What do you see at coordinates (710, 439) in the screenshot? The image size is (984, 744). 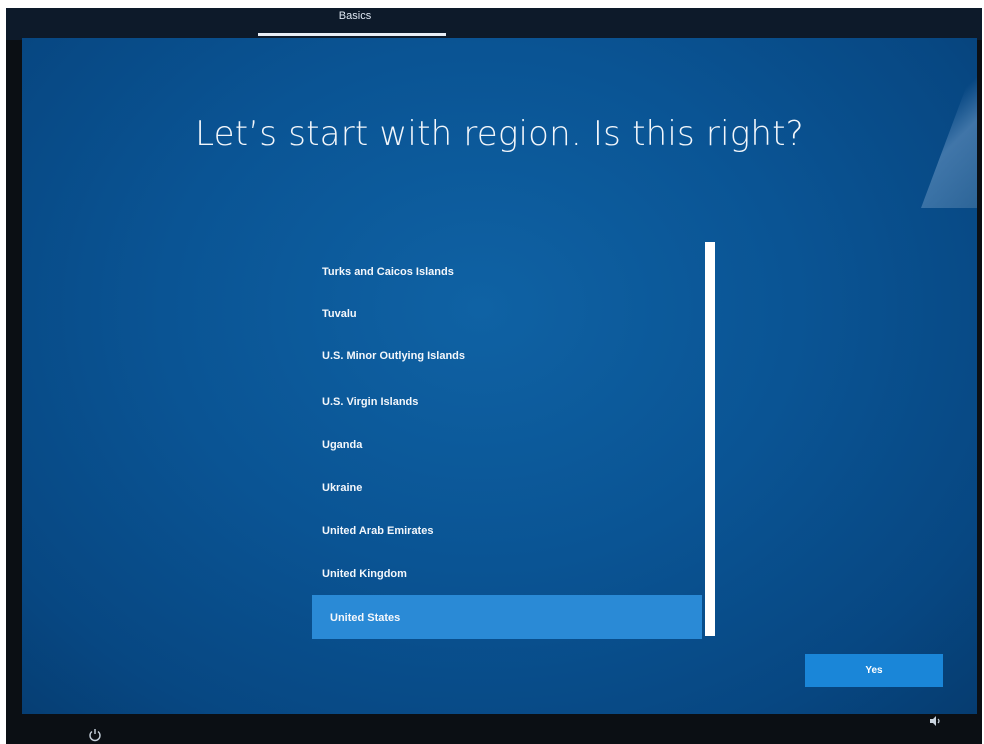 I see `list-scrollbar` at bounding box center [710, 439].